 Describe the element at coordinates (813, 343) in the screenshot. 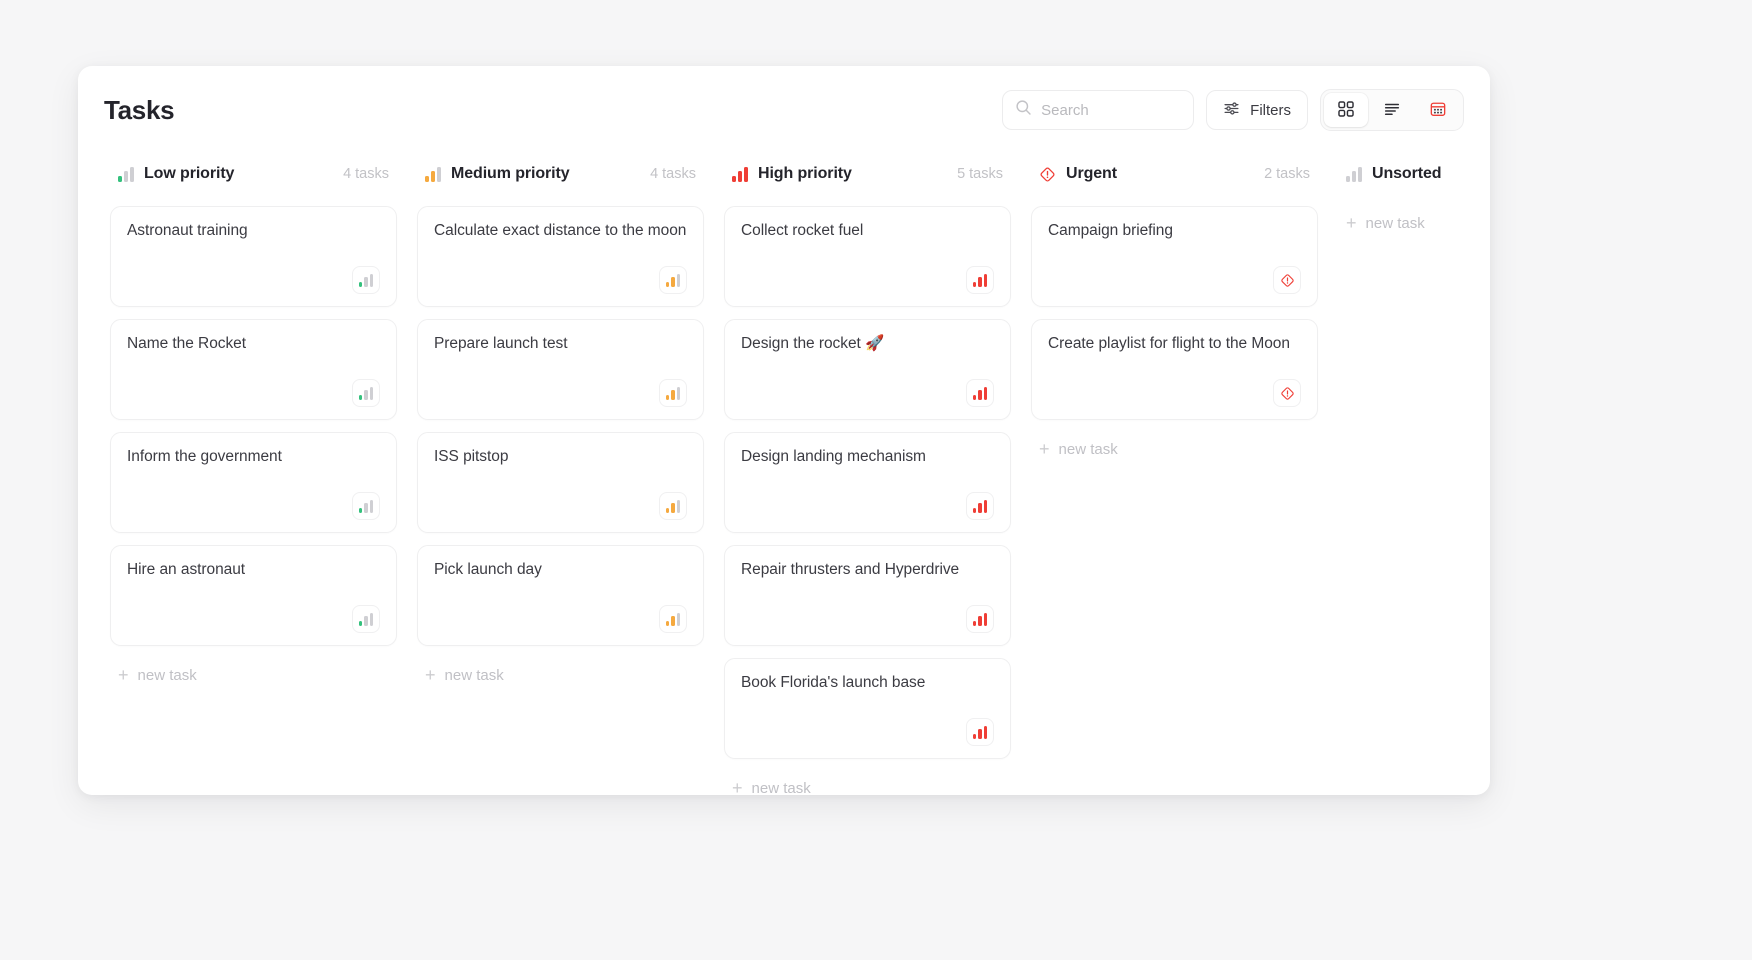

I see `task-card-title: Design the rocket 🚀` at that location.